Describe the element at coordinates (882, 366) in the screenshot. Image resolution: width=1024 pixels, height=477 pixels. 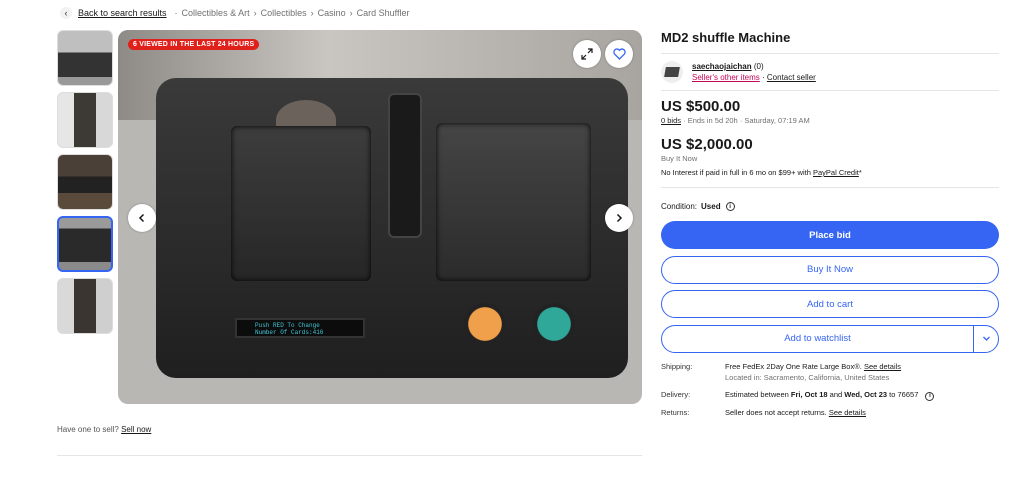
I see `shipping-details-link: See details` at that location.